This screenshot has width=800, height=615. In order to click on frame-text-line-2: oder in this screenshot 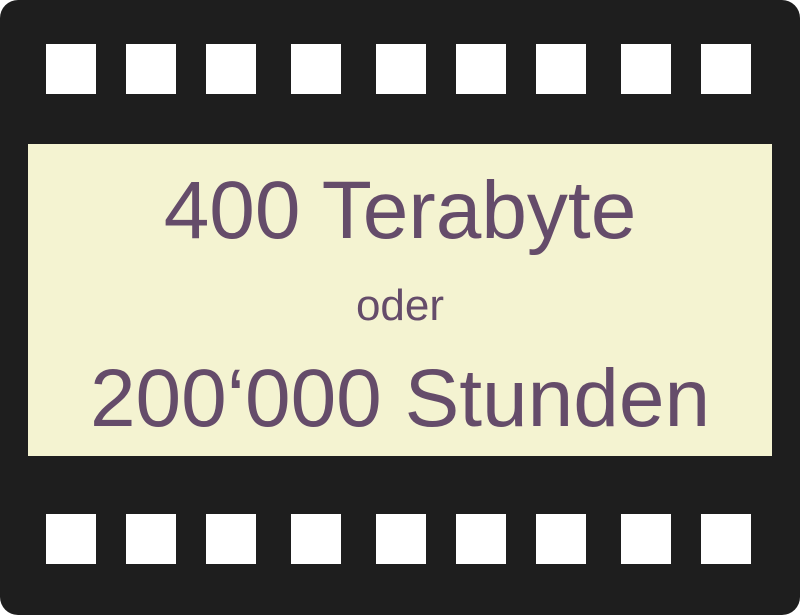, I will do `click(400, 305)`.